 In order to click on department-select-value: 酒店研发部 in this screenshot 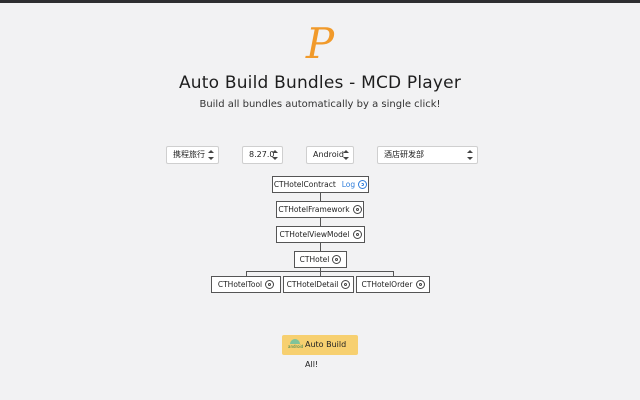, I will do `click(404, 154)`.